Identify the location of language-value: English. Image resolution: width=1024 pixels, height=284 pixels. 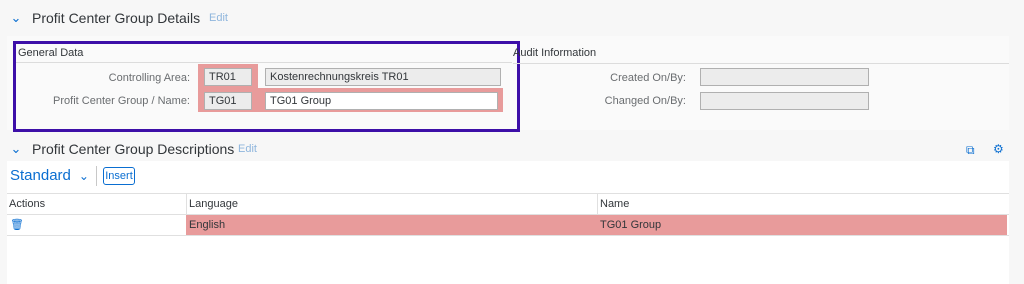
(207, 225).